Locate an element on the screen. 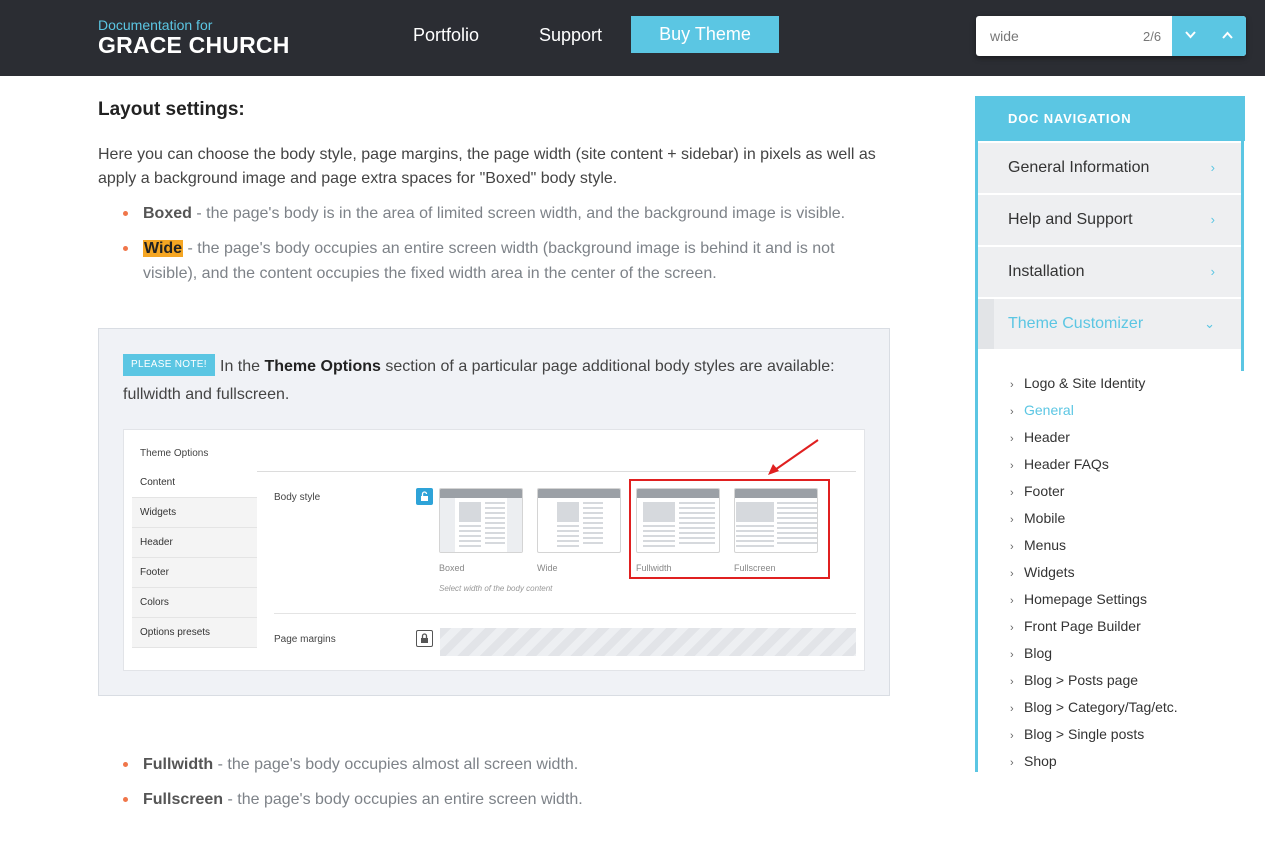 The width and height of the screenshot is (1265, 842). shot-hint: Select width of the body content is located at coordinates (496, 588).